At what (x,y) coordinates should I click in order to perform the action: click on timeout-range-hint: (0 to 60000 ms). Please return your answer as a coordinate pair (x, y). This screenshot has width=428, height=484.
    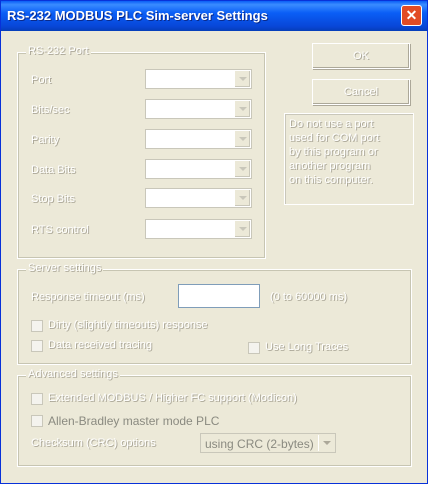
    Looking at the image, I should click on (309, 297).